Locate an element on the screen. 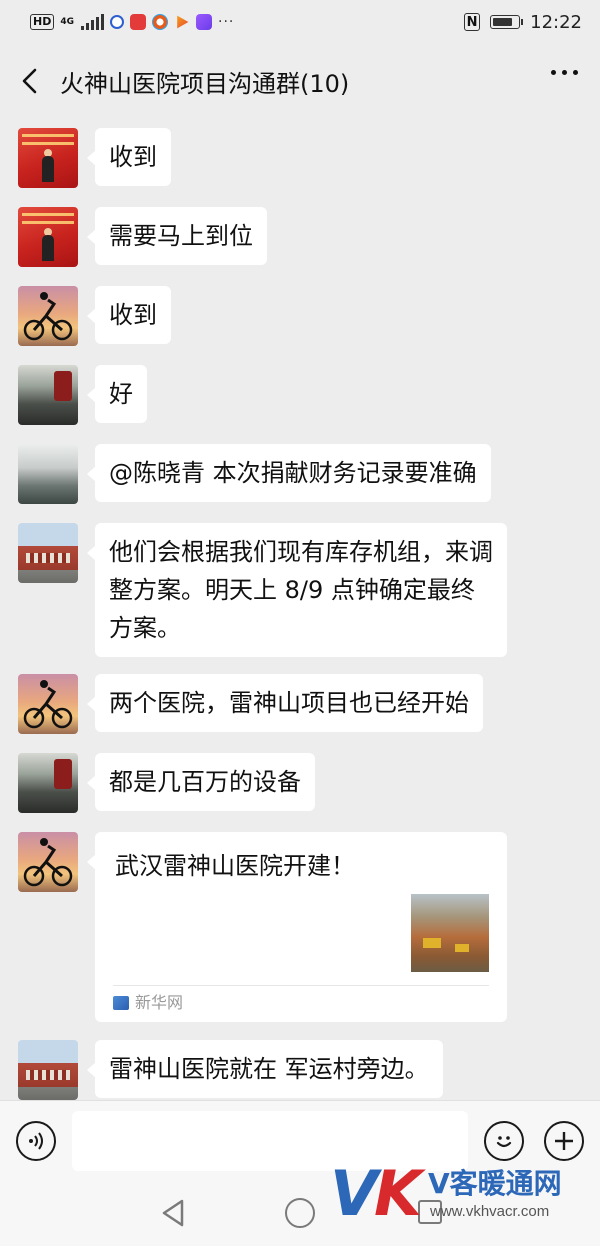 Image resolution: width=600 pixels, height=1246 pixels. more-notifications-icon: ··· is located at coordinates (226, 22).